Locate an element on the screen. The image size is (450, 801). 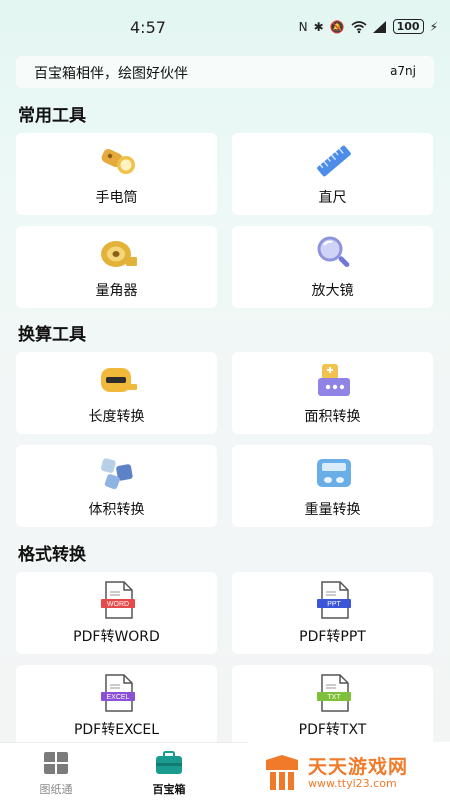
toolbox-icon is located at coordinates (169, 762).